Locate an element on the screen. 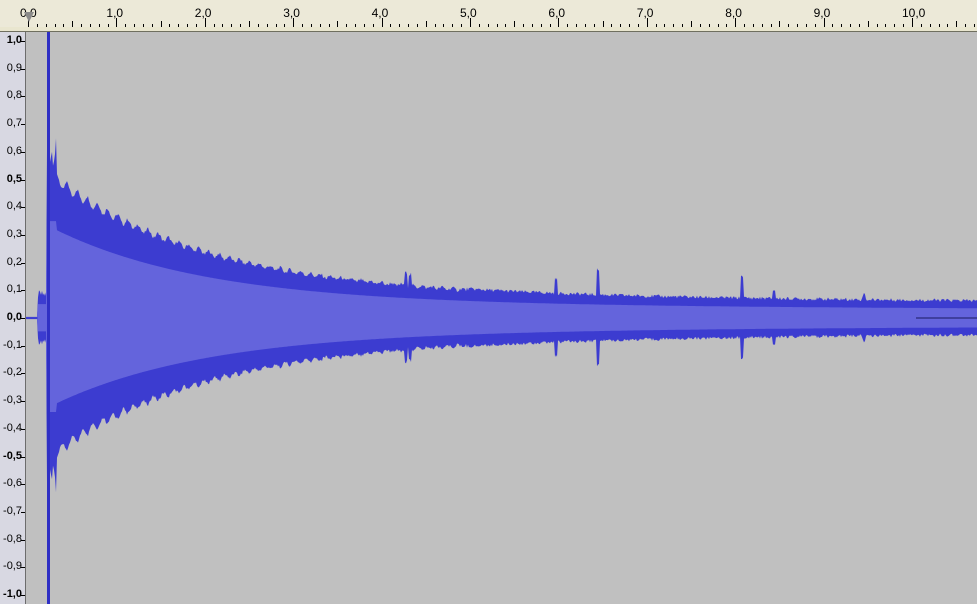  ruler-label: 1,0 is located at coordinates (115, 13).